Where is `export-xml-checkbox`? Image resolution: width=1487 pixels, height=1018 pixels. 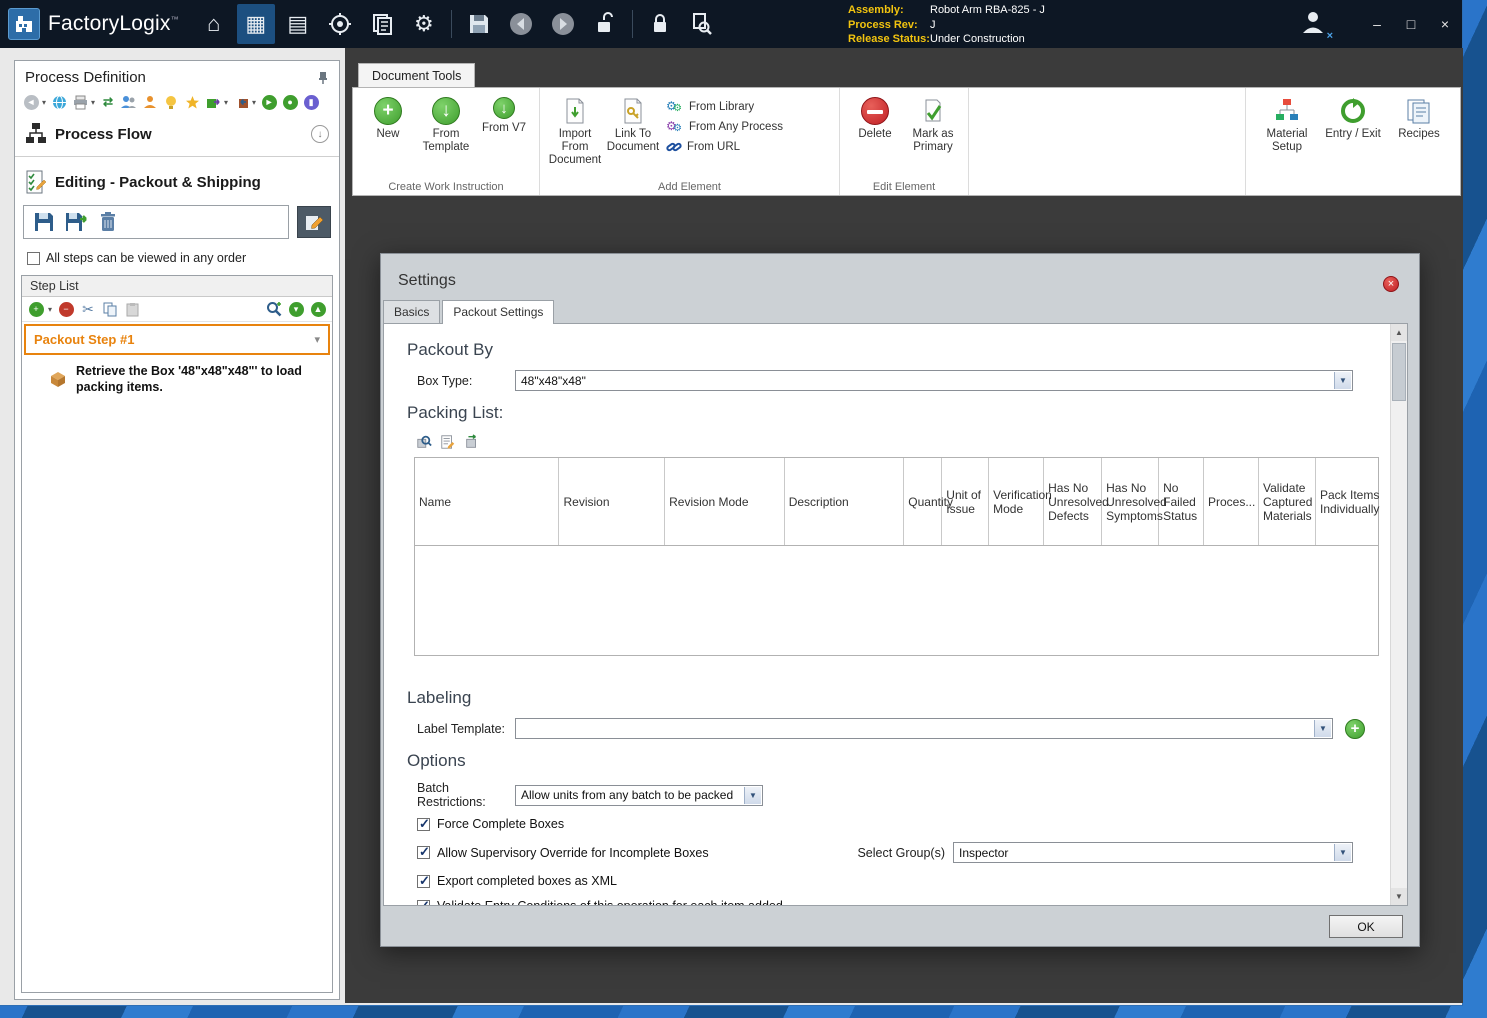 export-xml-checkbox is located at coordinates (423, 881).